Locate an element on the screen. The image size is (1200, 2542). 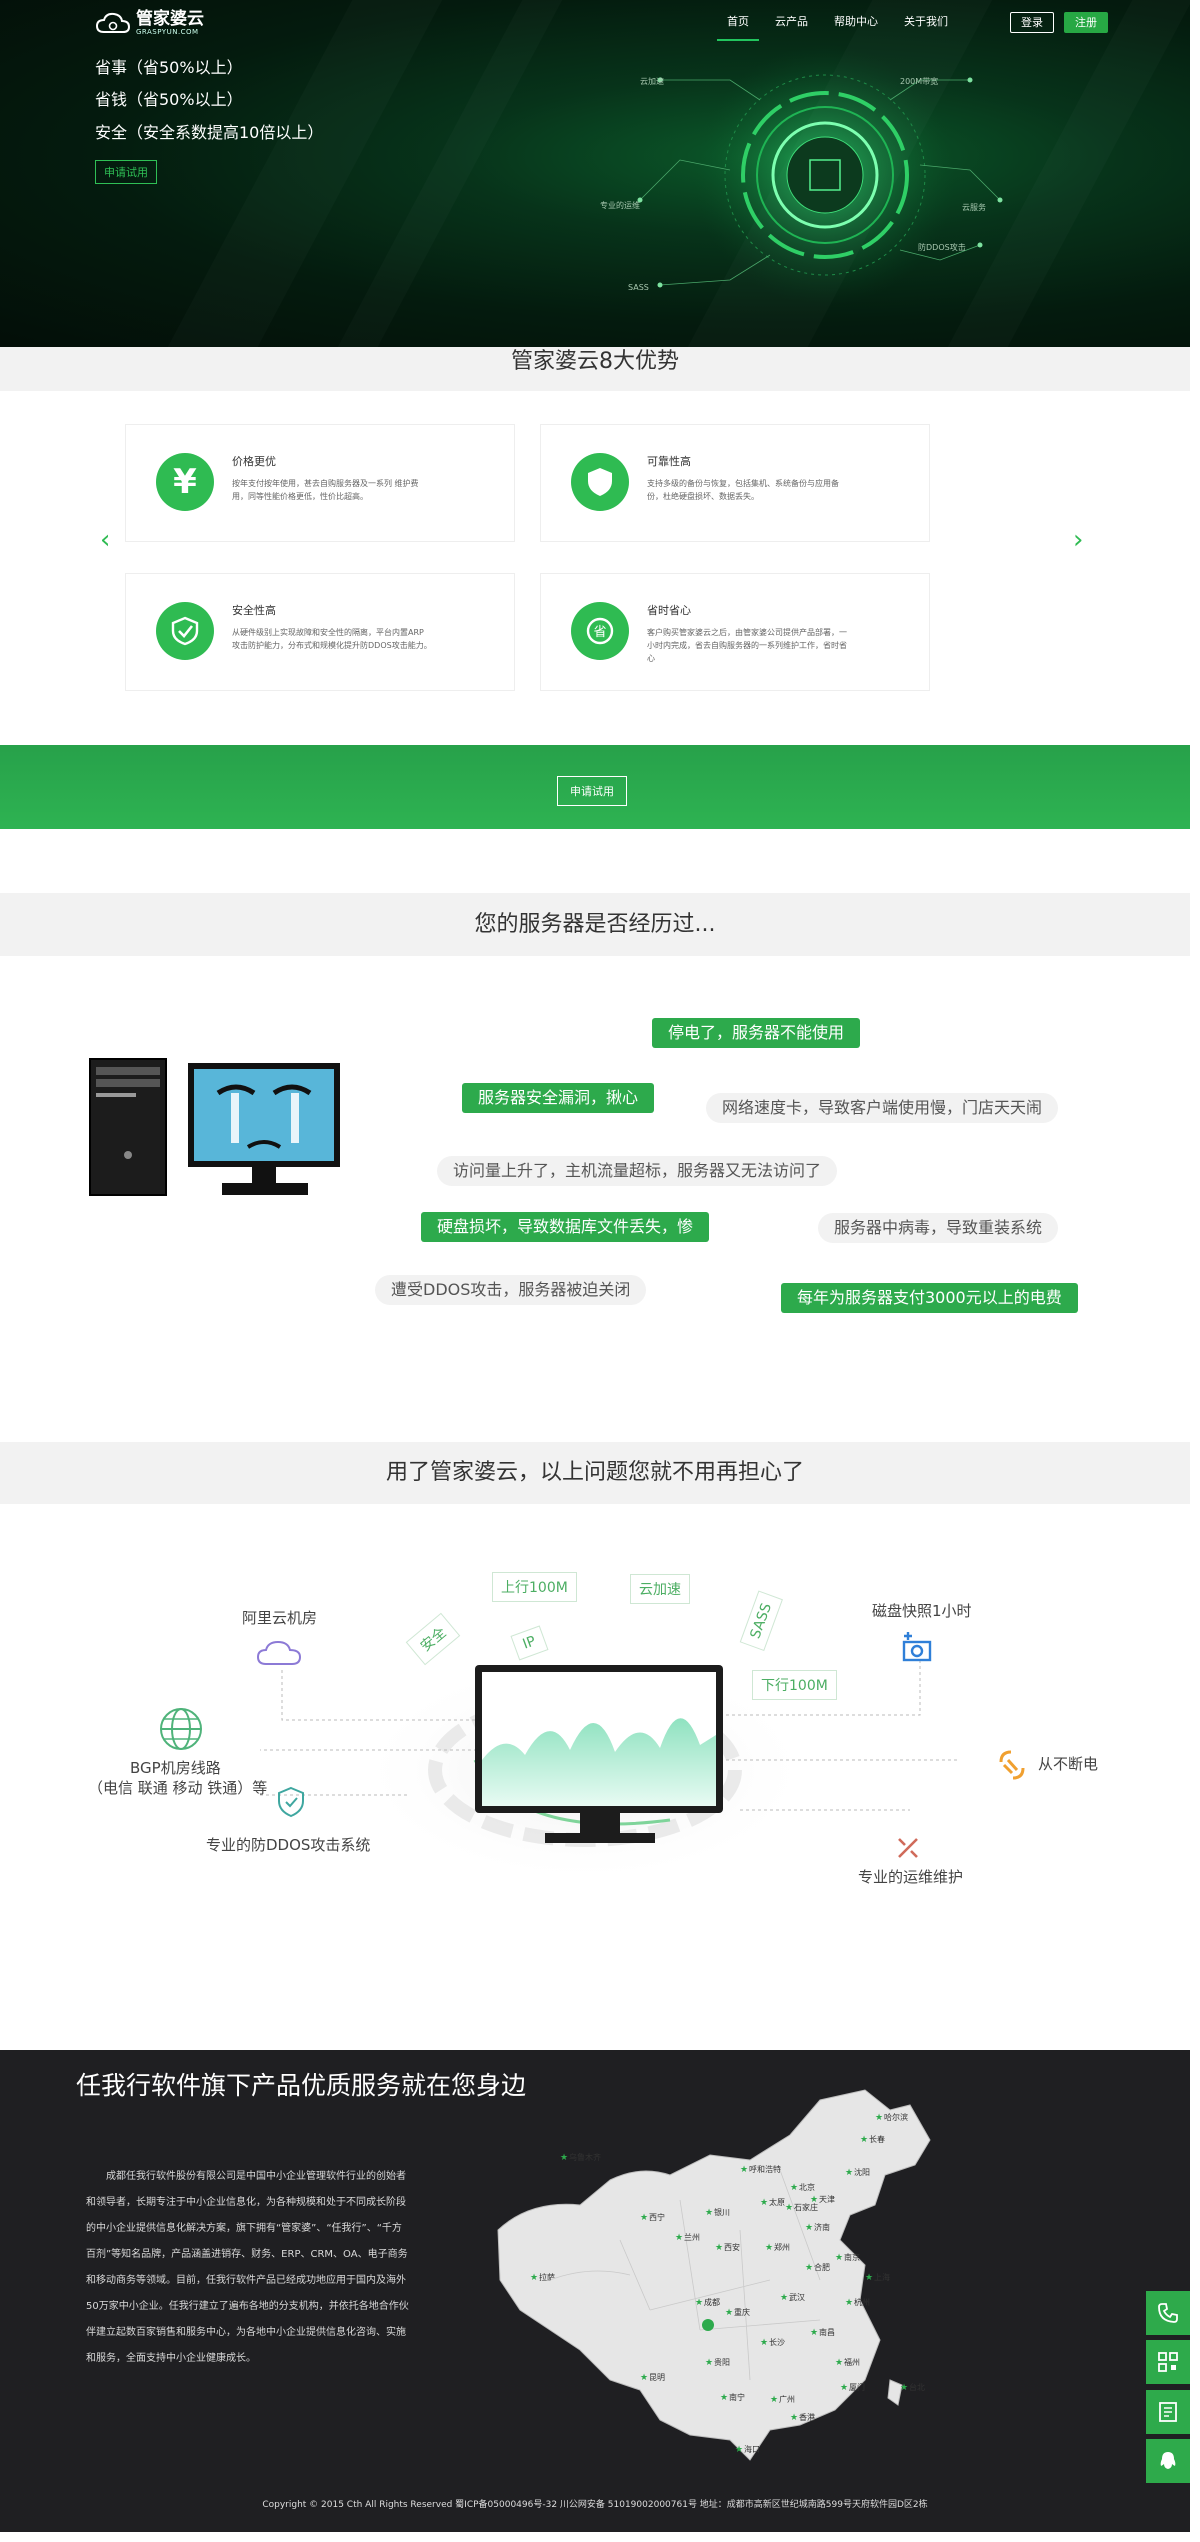
problem-tag: 停电了，服务器不能使用 is located at coordinates (756, 1033).